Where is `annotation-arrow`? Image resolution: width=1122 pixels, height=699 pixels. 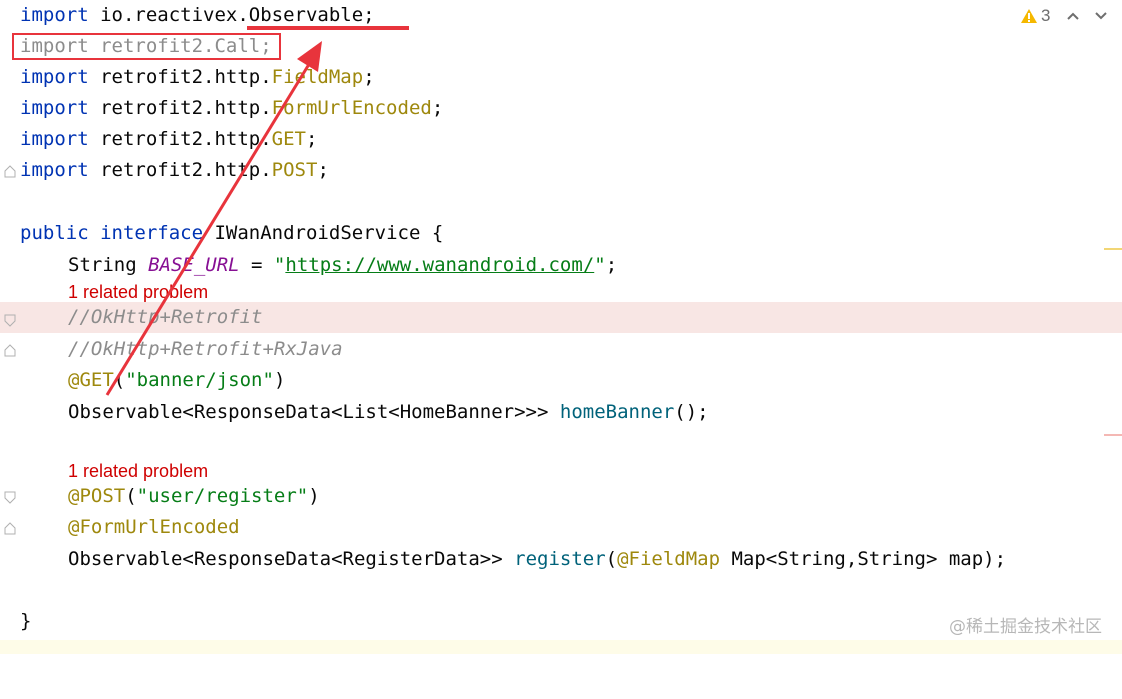
annotation-arrow is located at coordinates (213, 218).